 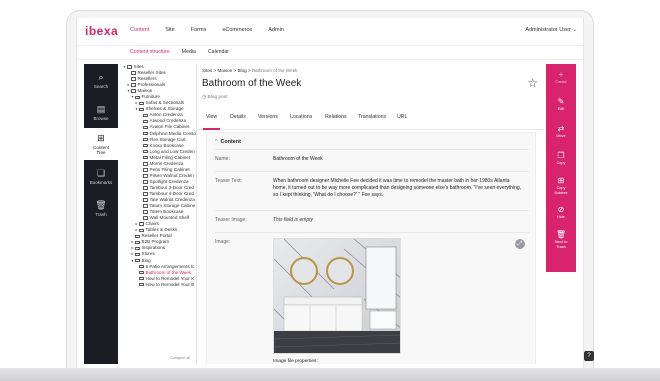 I want to click on field-label-image: Image:, so click(x=223, y=242).